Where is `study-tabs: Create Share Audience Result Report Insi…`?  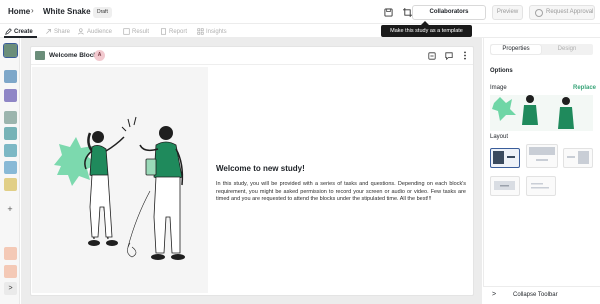 study-tabs: Create Share Audience Result Report Insi… is located at coordinates (300, 31).